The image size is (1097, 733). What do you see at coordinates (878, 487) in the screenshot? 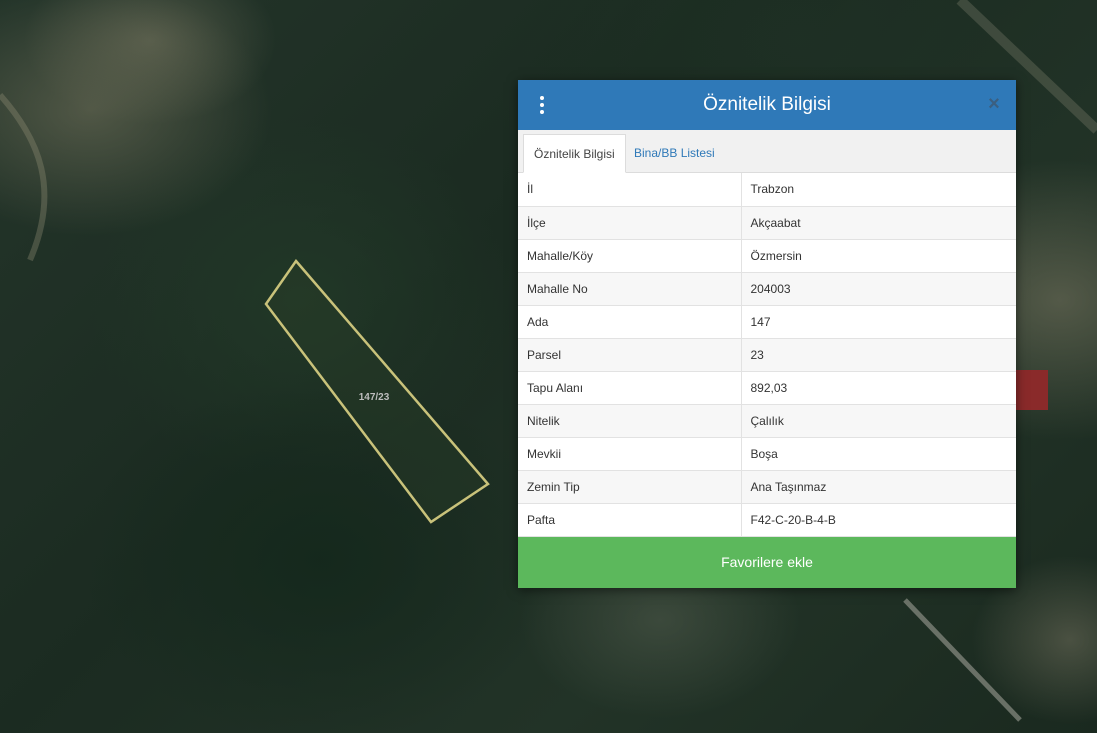
I see `attribute-value: Ana Taşınmaz` at bounding box center [878, 487].